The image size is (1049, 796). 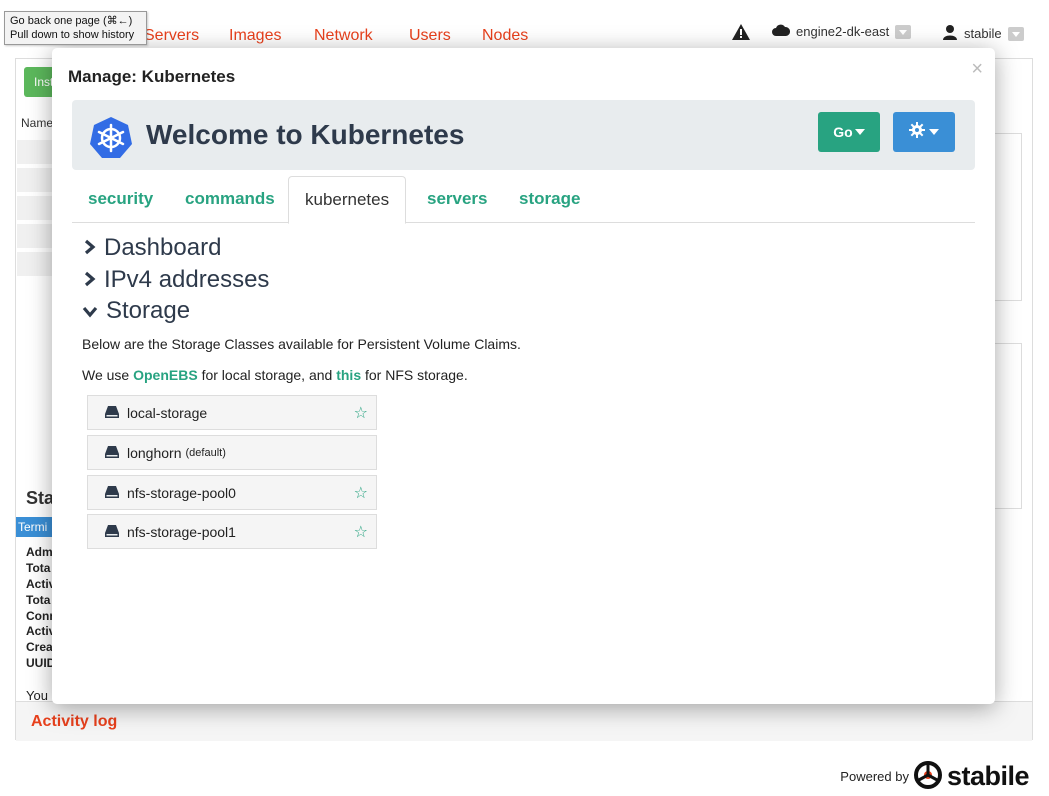 What do you see at coordinates (154, 452) in the screenshot?
I see `storage-class-name: longhorn` at bounding box center [154, 452].